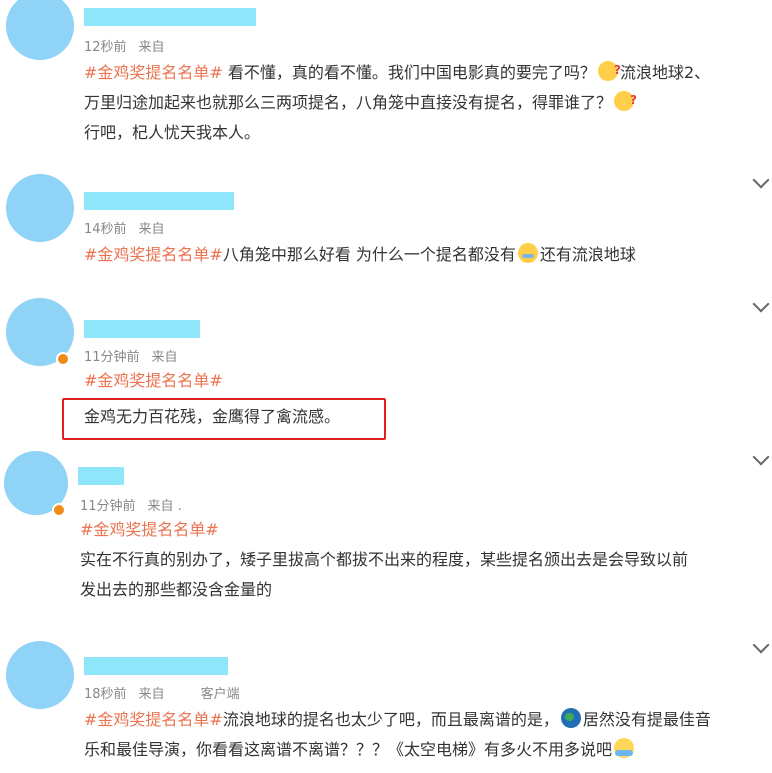  I want to click on comment-body: #金鸡奖提名名单#, so click(424, 381).